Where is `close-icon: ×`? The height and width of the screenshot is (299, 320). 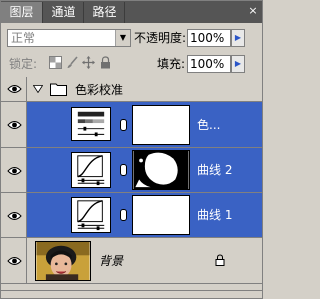 close-icon: × is located at coordinates (253, 11).